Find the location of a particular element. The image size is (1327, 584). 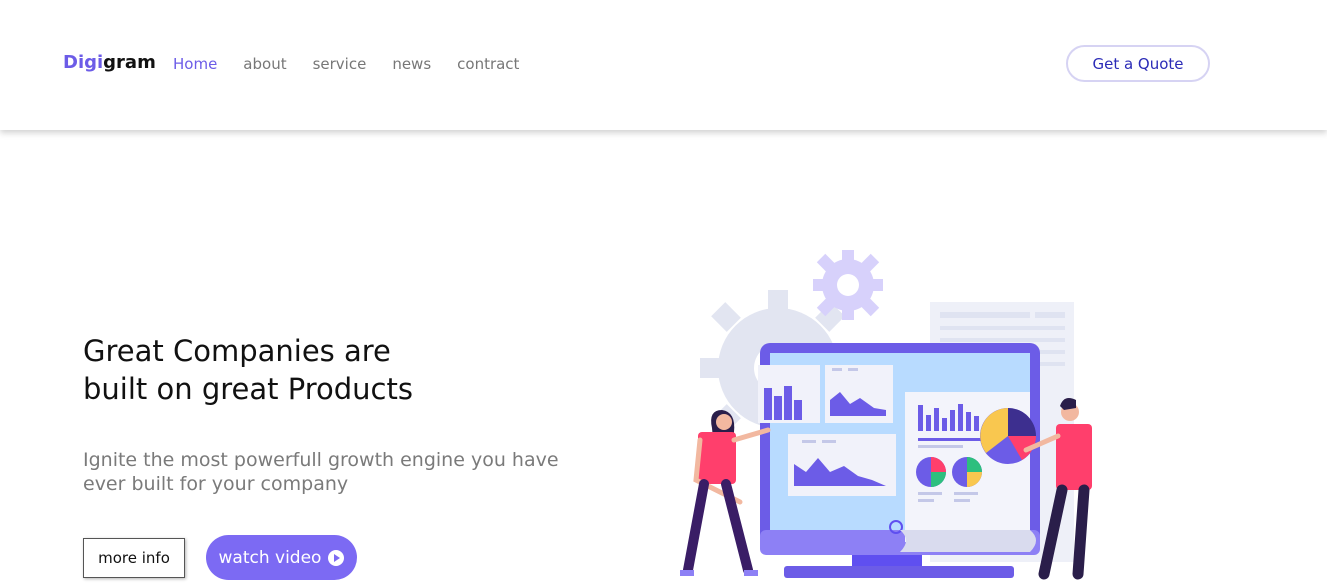

wave-chart-panel is located at coordinates (842, 465).